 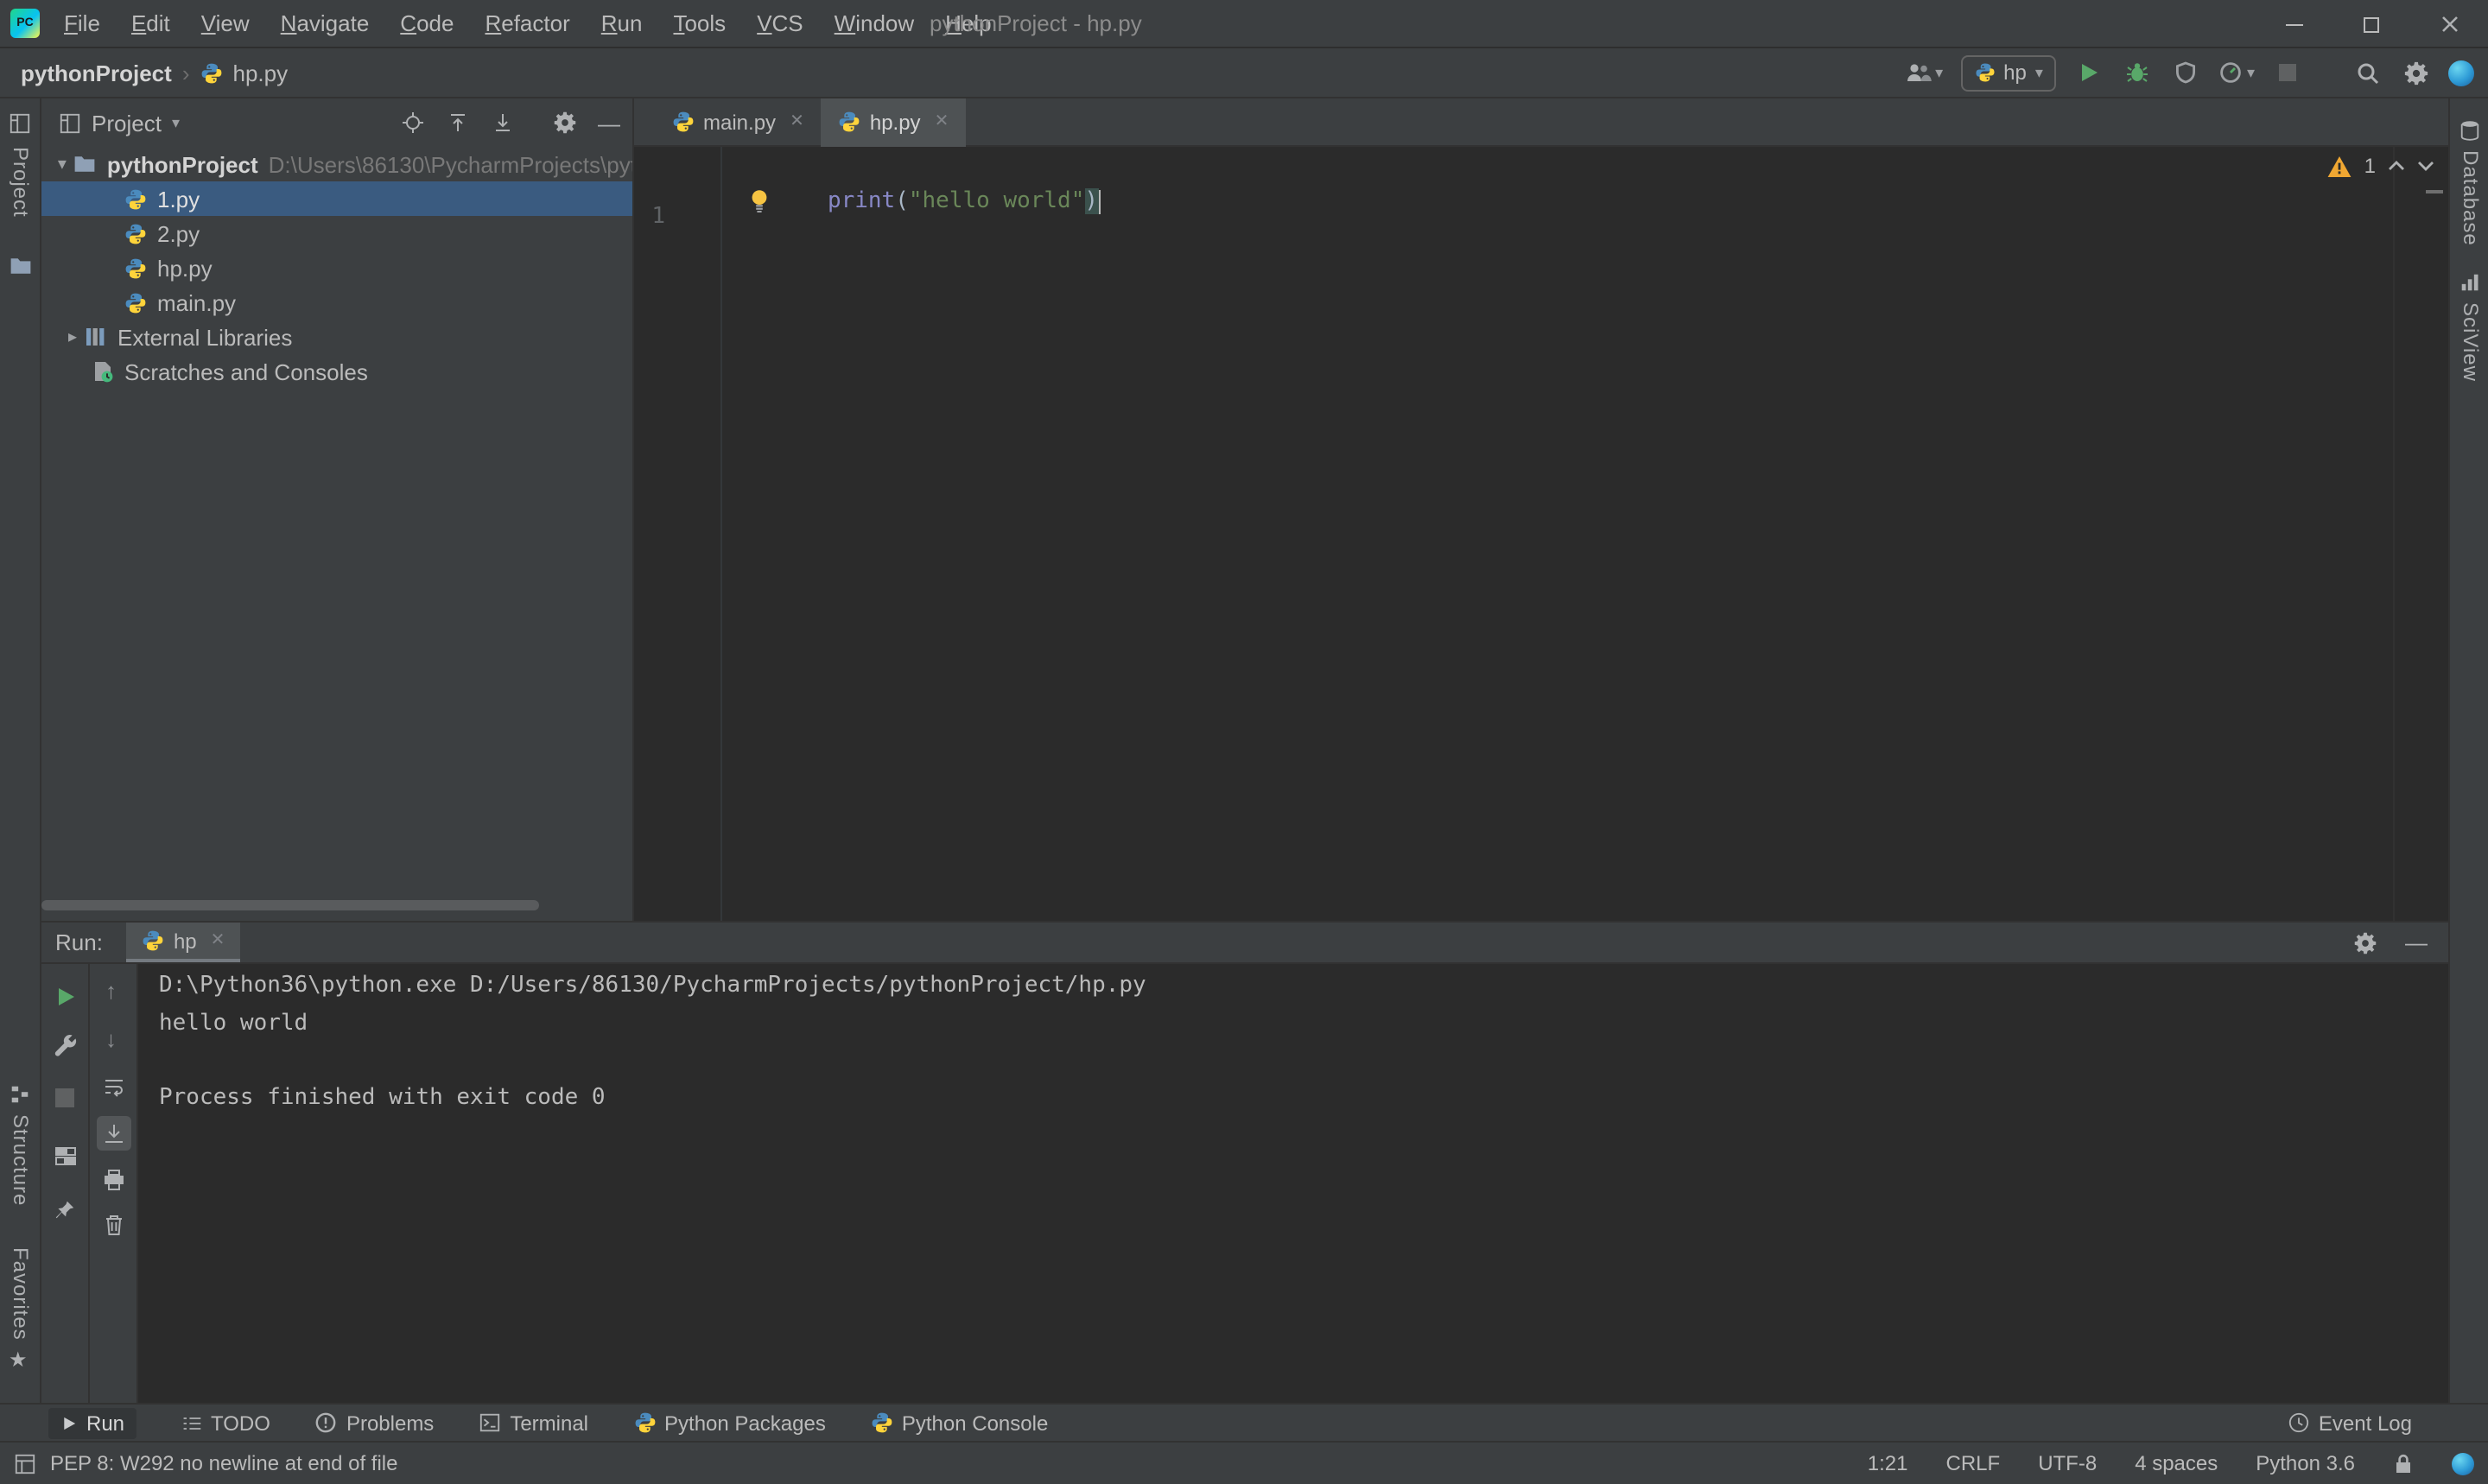 What do you see at coordinates (185, 268) in the screenshot?
I see `tree-file-label: hp.py` at bounding box center [185, 268].